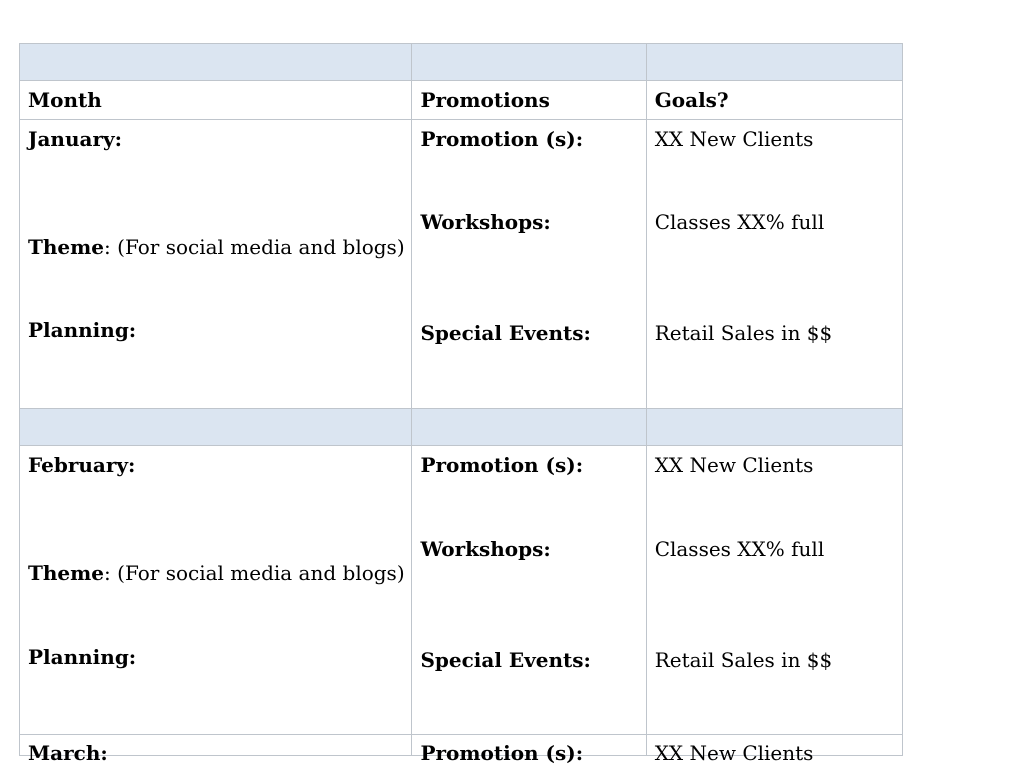 This screenshot has width=1024, height=765. What do you see at coordinates (68, 753) in the screenshot?
I see `month-name: March:` at bounding box center [68, 753].